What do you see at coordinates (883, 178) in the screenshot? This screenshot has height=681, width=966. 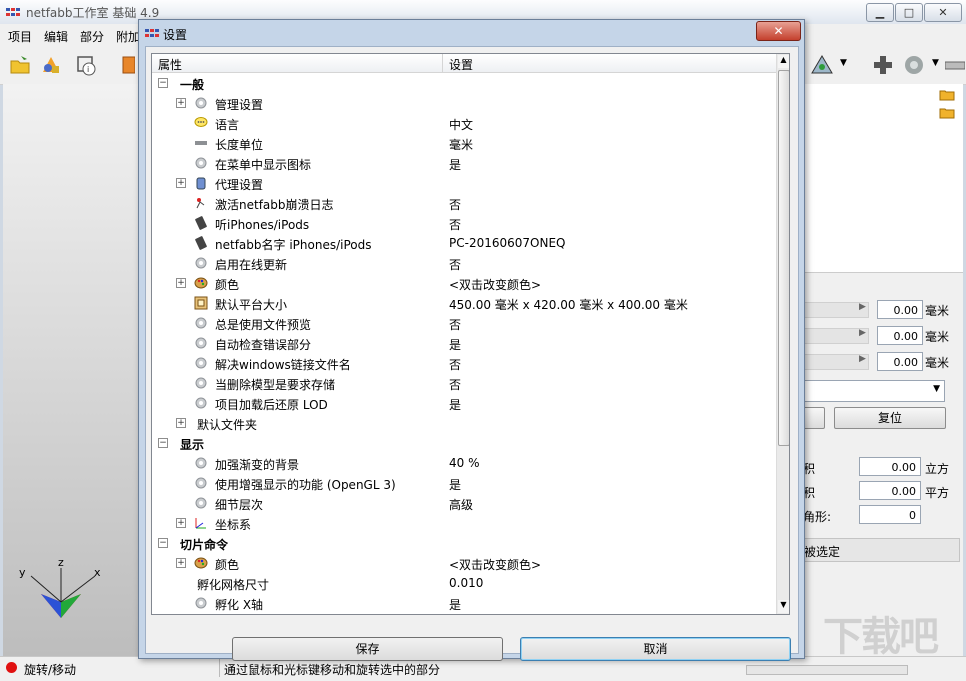 I see `project-tree` at bounding box center [883, 178].